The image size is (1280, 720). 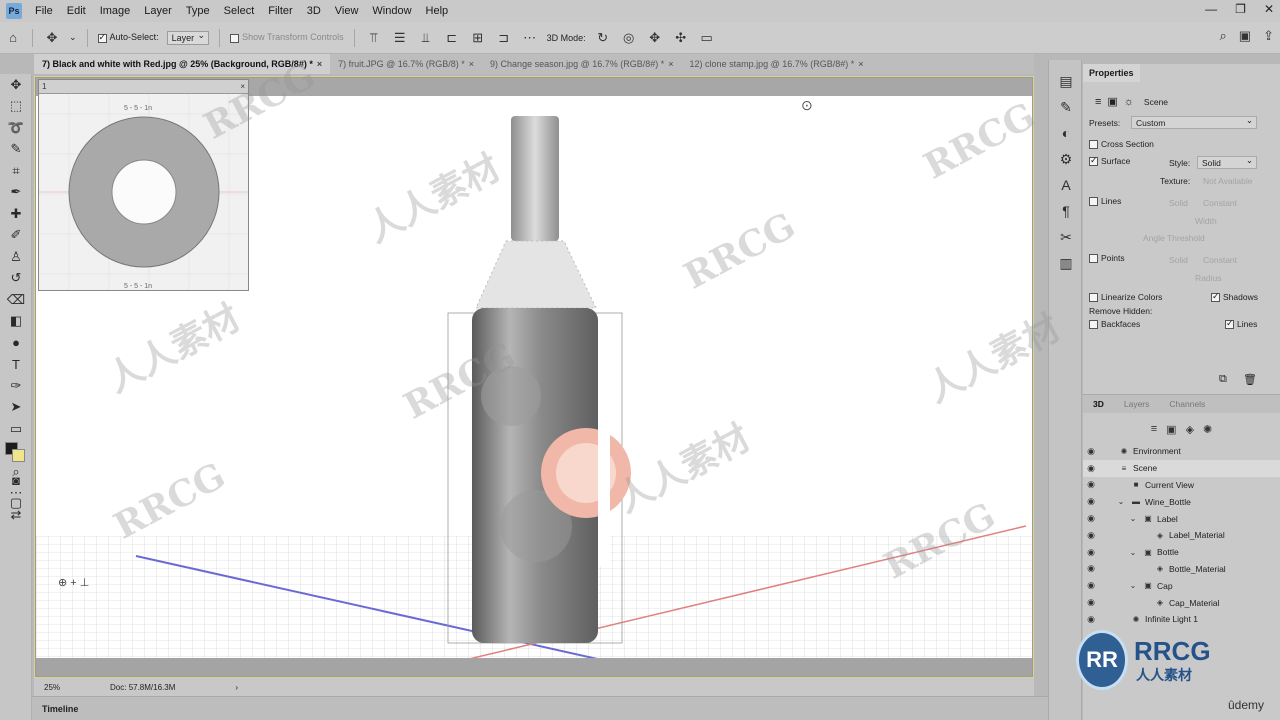 I want to click on eyedropper-tool-icon: ✒, so click(x=16, y=193).